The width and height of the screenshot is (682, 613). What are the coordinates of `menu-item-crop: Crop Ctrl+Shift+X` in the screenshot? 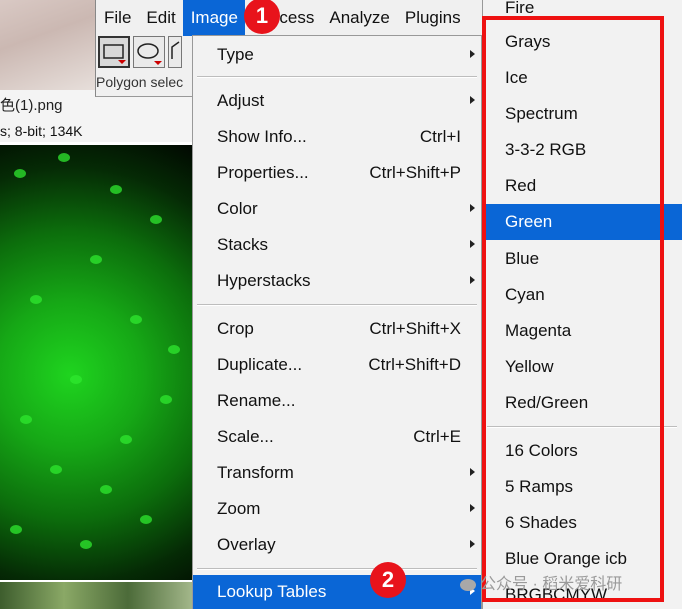 It's located at (337, 329).